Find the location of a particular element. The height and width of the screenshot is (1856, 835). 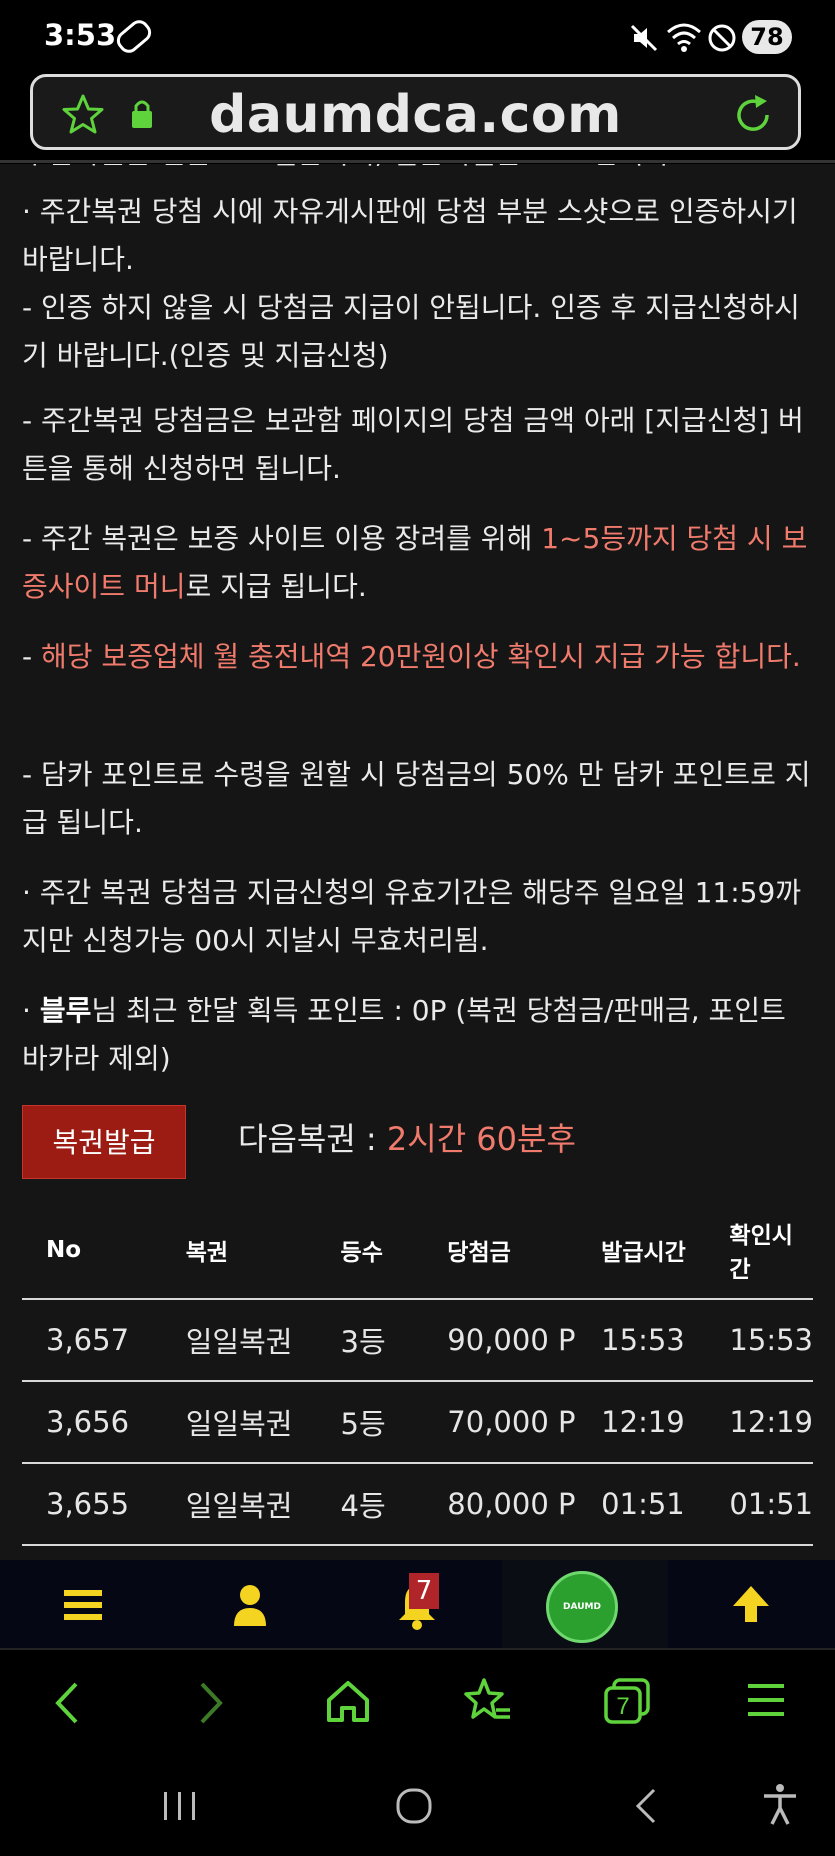

do-not-disturb-icon is located at coordinates (722, 38).